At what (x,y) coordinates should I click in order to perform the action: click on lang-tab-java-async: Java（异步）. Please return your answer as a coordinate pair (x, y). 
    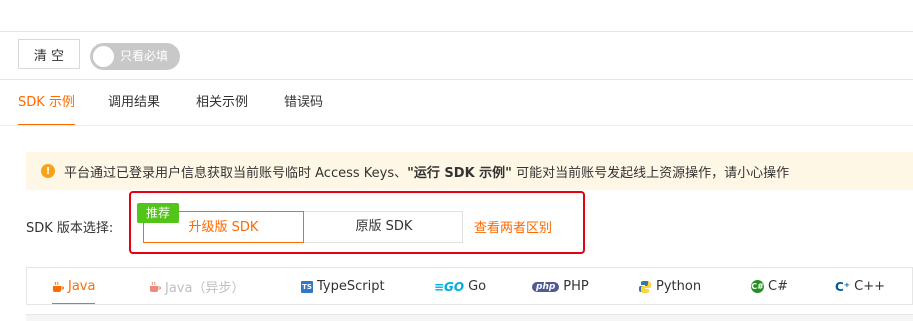
    Looking at the image, I should click on (196, 286).